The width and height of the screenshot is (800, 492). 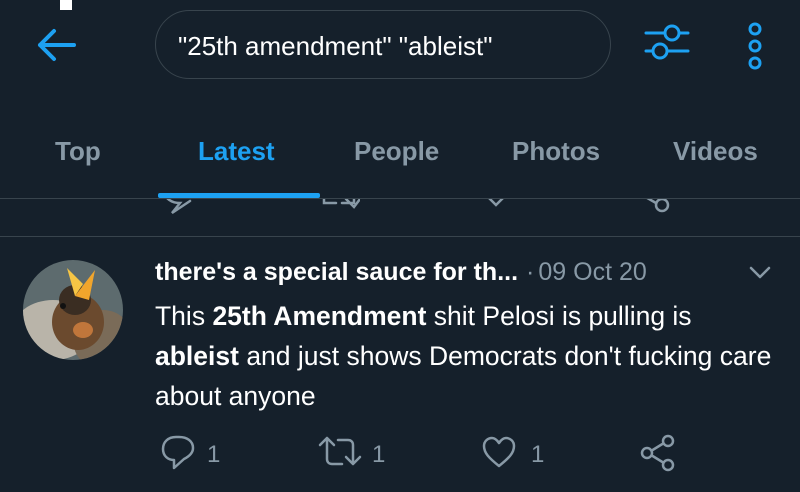 What do you see at coordinates (559, 316) in the screenshot?
I see `tweet-text-part: shit Pelosi is pulling is` at bounding box center [559, 316].